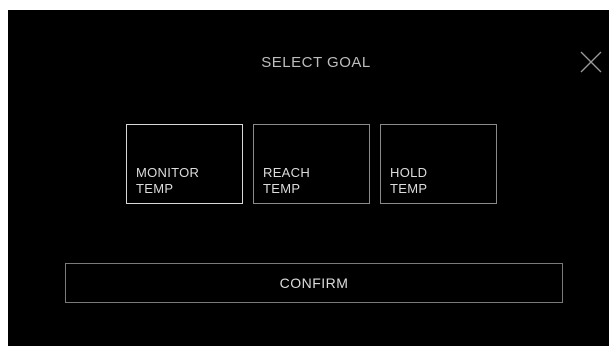 This screenshot has width=609, height=346. I want to click on goal-option-label-line1: HOLD, so click(409, 172).